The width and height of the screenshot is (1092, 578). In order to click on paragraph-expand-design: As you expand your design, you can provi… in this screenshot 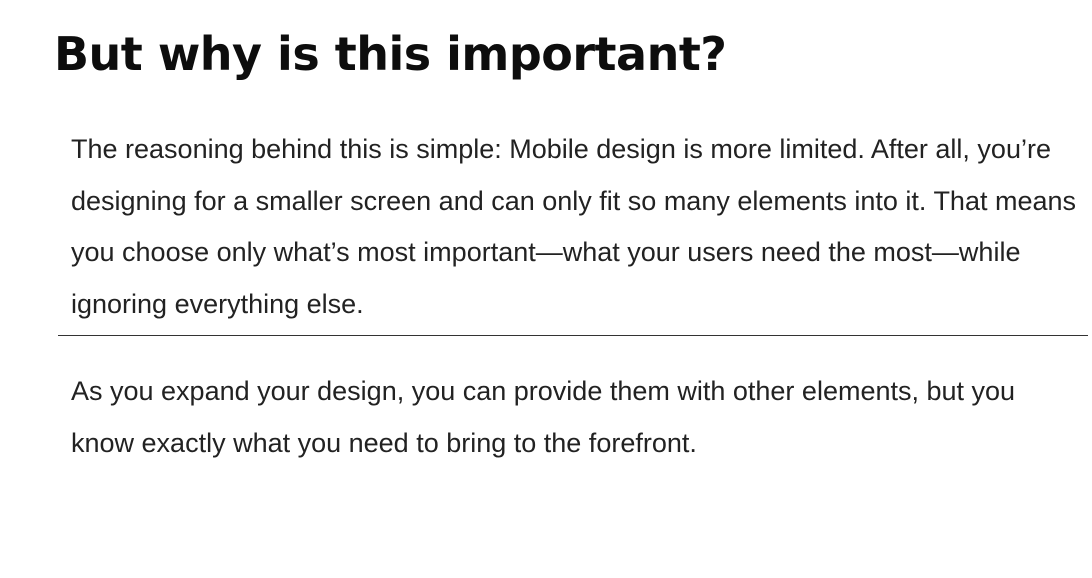, I will do `click(543, 417)`.